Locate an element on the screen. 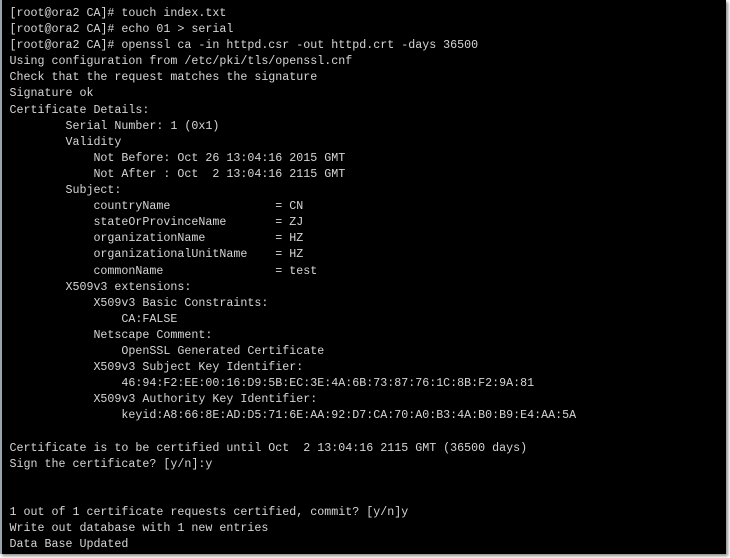  terminal-line: Certificate Details: is located at coordinates (79, 109).